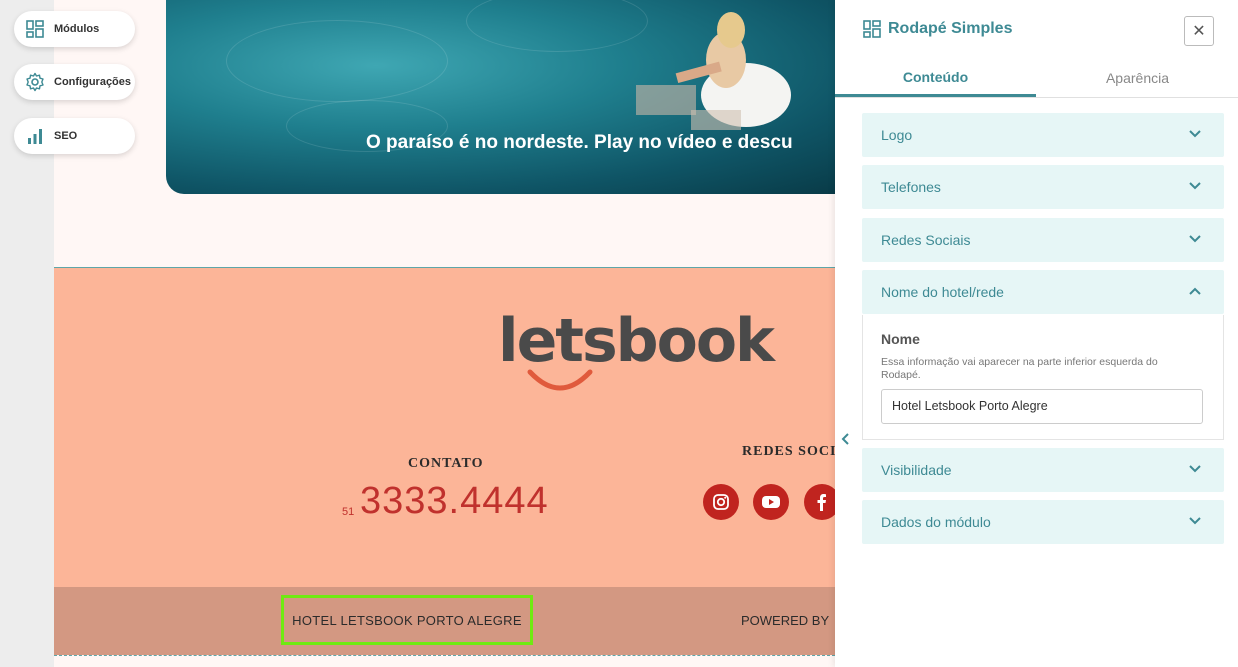 The height and width of the screenshot is (667, 1238). I want to click on accordion-label: Nome do hotel/rede, so click(942, 292).